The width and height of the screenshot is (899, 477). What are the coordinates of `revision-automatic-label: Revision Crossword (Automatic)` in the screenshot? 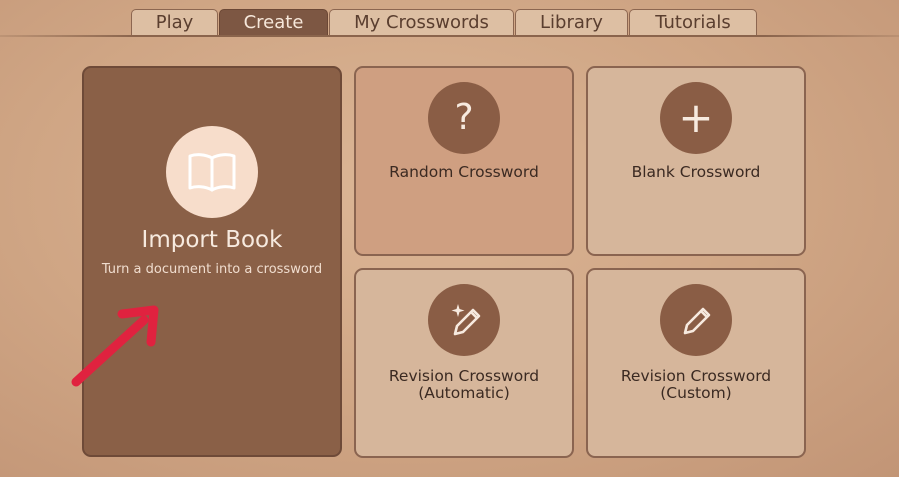 It's located at (464, 384).